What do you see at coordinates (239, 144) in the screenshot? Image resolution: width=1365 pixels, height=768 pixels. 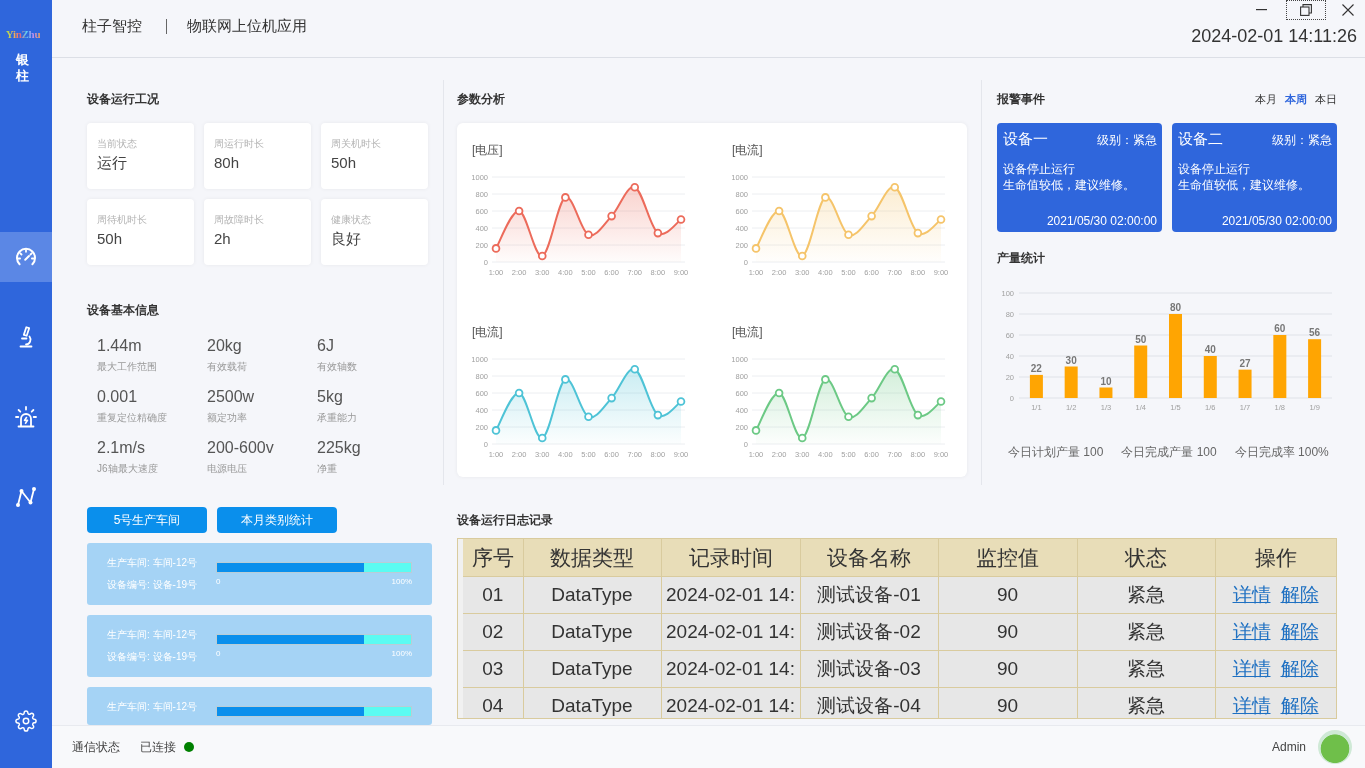 I see `status-label: 周运行时长` at bounding box center [239, 144].